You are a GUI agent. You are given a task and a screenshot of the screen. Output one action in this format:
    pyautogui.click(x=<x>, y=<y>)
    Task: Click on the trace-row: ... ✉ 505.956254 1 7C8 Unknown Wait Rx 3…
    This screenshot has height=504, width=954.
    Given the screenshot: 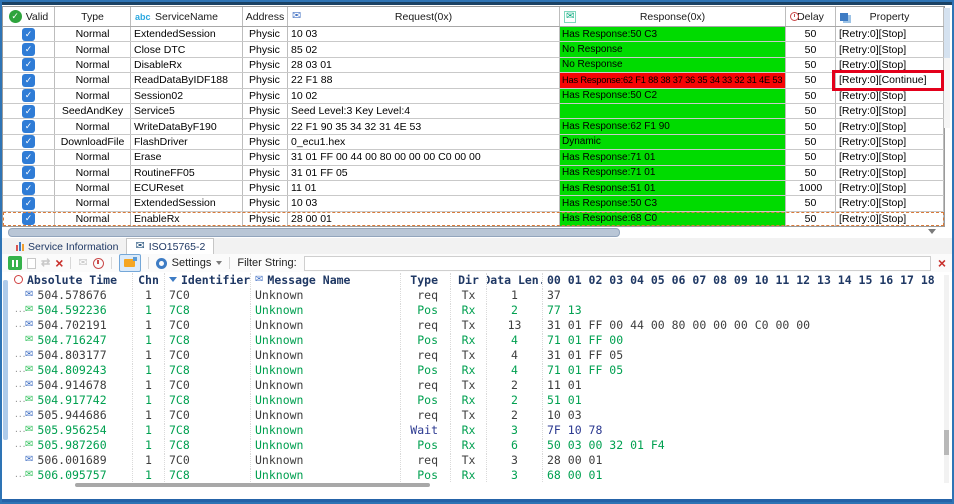 What is the action you would take?
    pyautogui.click(x=478, y=429)
    